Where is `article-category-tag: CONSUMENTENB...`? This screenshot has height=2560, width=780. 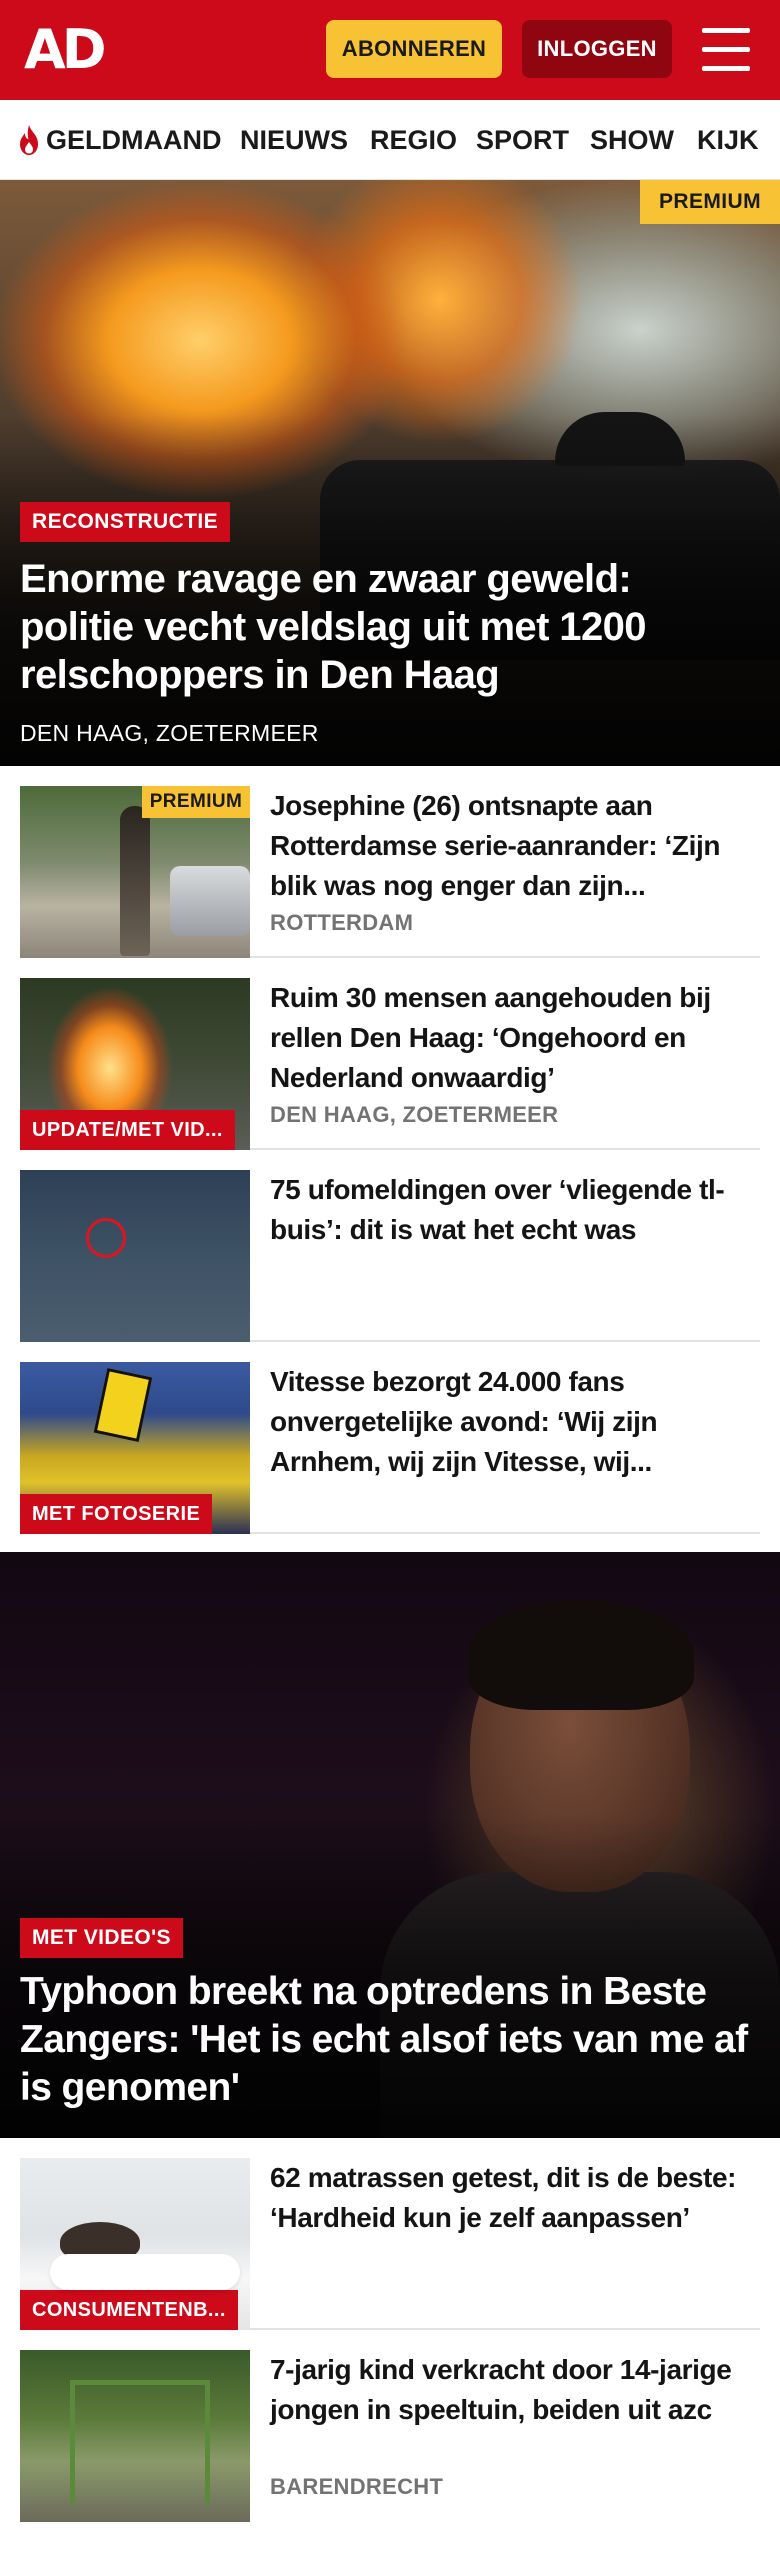
article-category-tag: CONSUMENTENB... is located at coordinates (129, 2310).